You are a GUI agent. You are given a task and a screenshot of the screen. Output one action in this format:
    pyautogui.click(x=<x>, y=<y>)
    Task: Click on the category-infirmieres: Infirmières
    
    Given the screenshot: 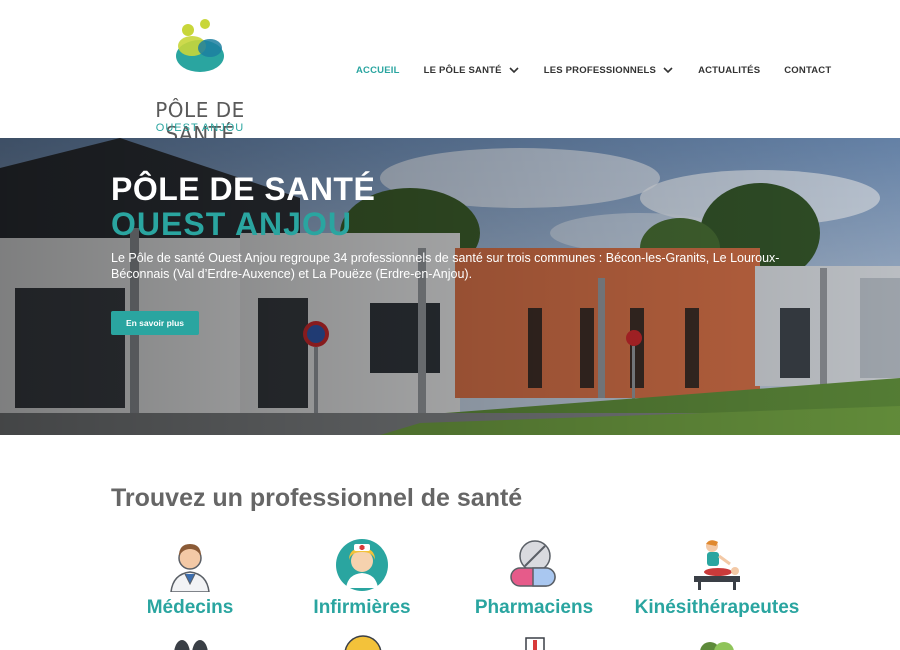 What is the action you would take?
    pyautogui.click(x=362, y=578)
    